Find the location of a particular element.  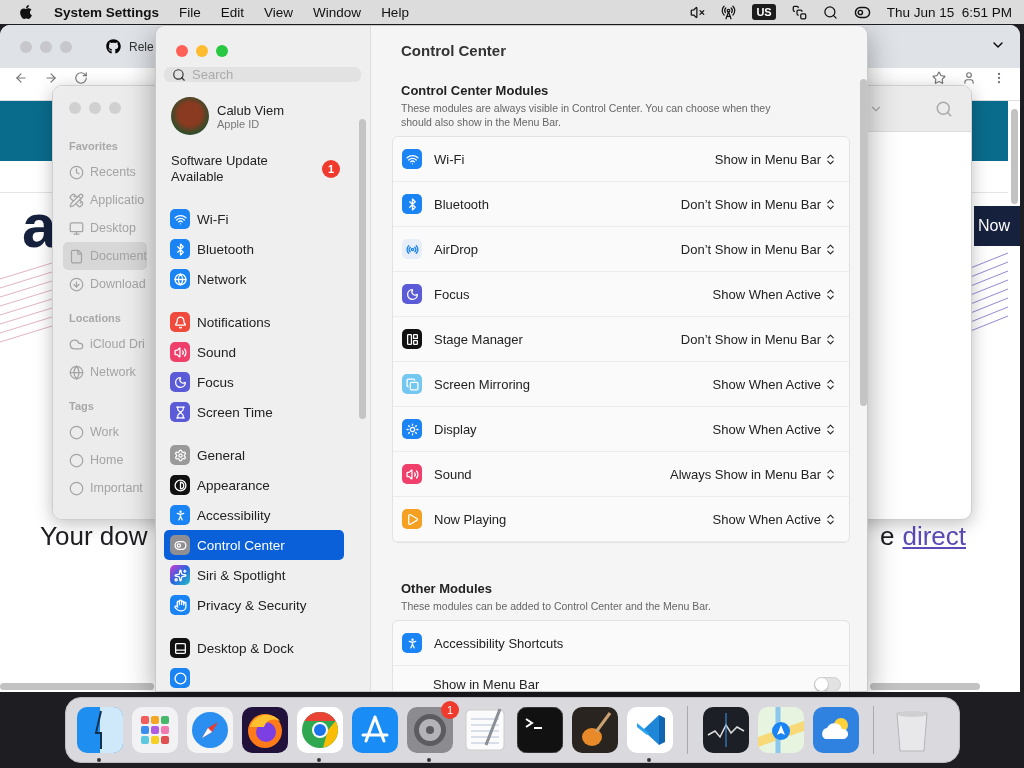

back-icon is located at coordinates (21, 78).